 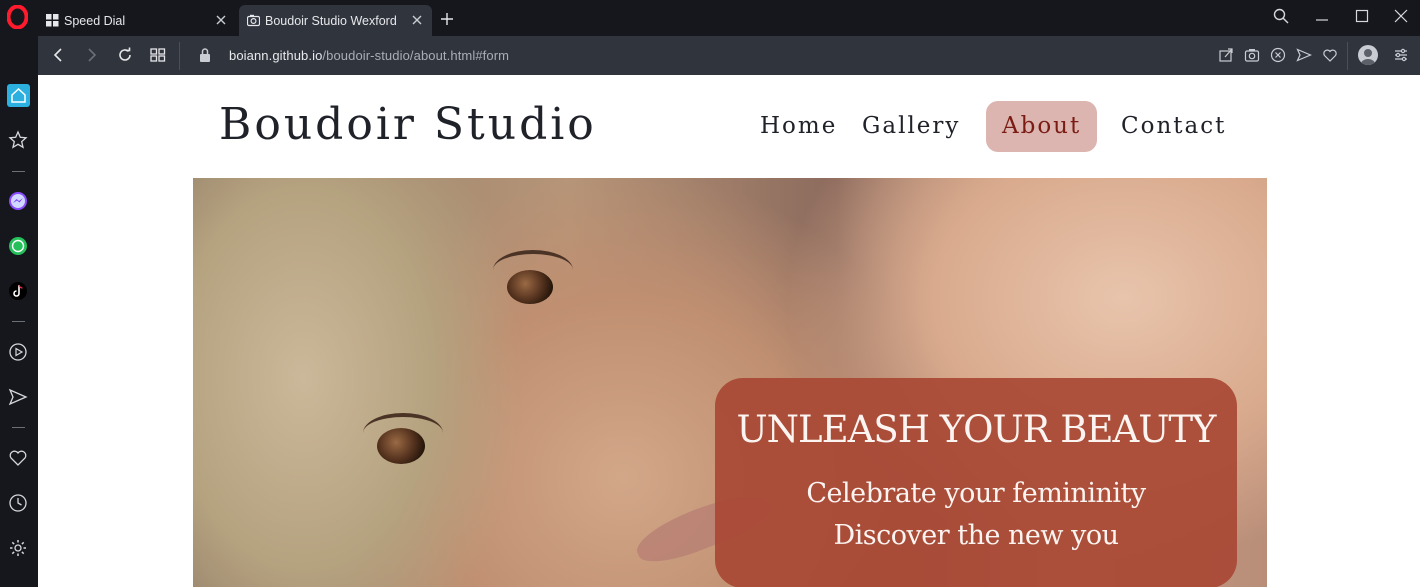 What do you see at coordinates (1278, 55) in the screenshot?
I see `adblock-icon` at bounding box center [1278, 55].